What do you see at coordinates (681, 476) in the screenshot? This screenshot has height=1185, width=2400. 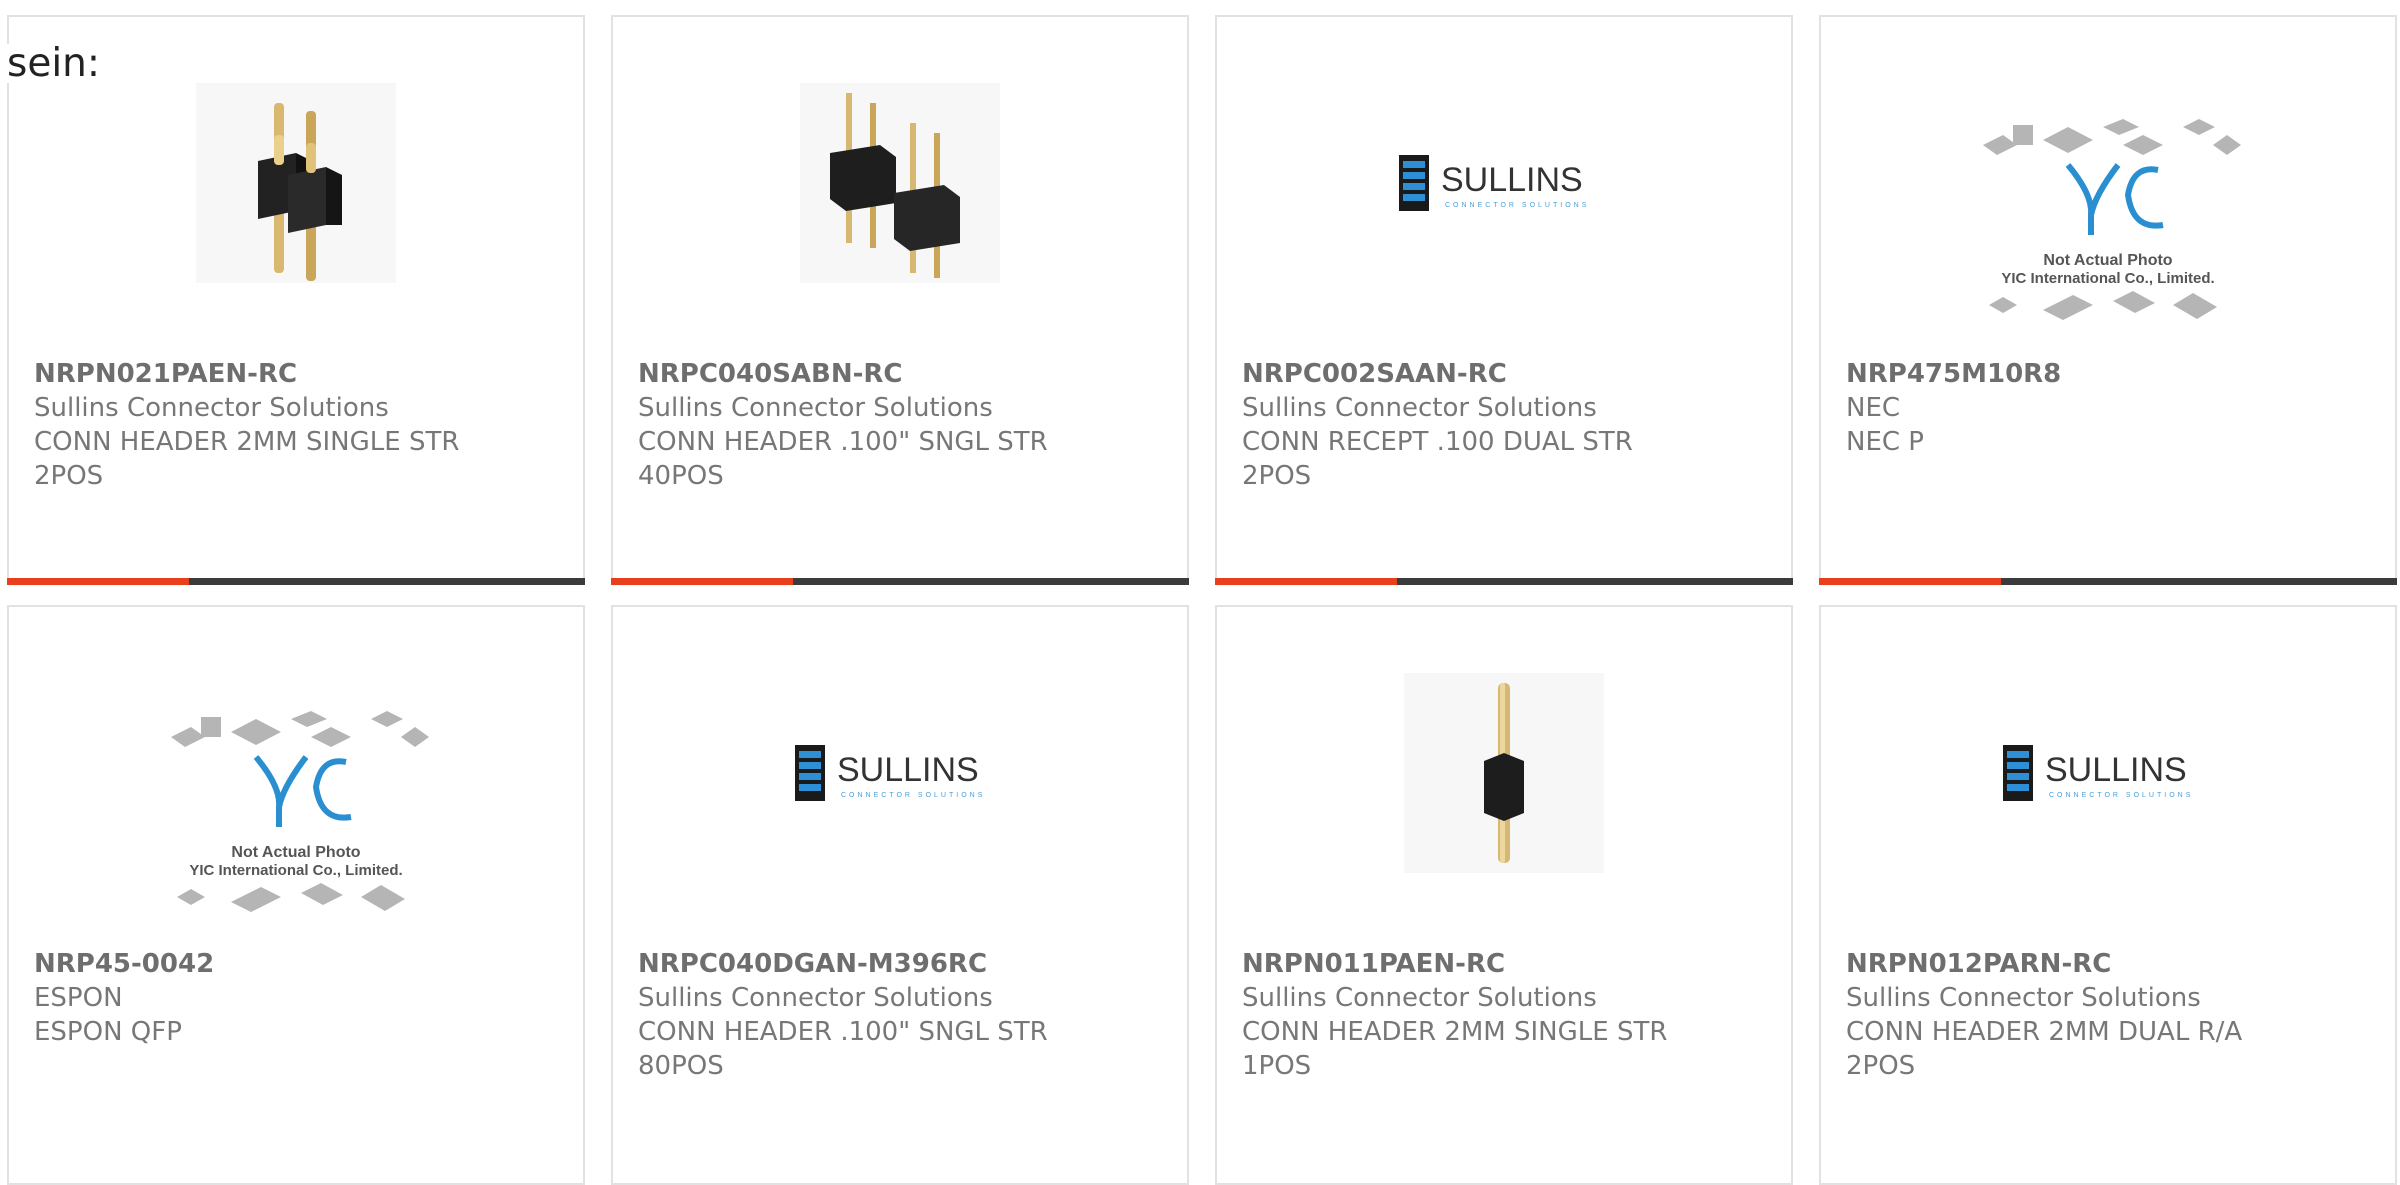 I see `description-positions: 40POS` at bounding box center [681, 476].